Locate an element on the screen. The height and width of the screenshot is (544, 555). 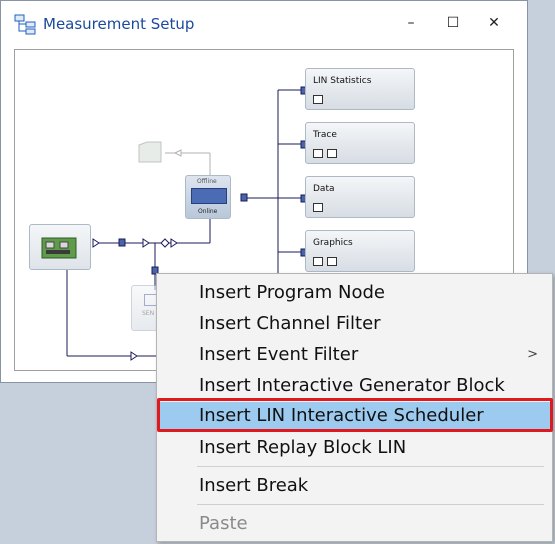
menu-item-label: Insert Event Filter is located at coordinates (279, 354).